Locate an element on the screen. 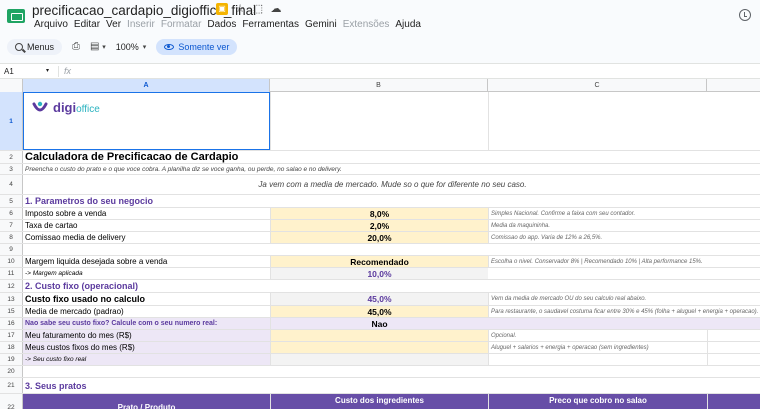  value-custo-fixo-real is located at coordinates (379, 359).